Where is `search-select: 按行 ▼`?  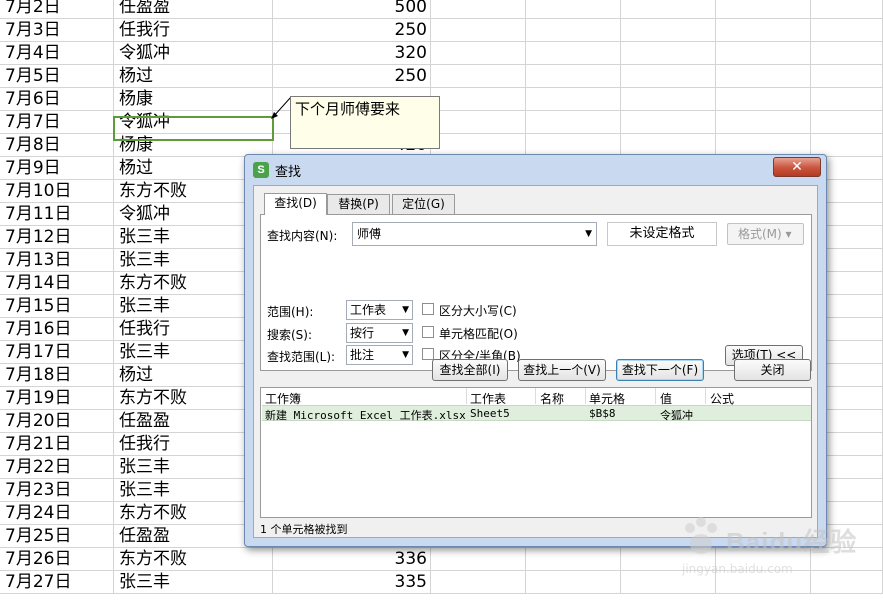 search-select: 按行 ▼ is located at coordinates (379, 333).